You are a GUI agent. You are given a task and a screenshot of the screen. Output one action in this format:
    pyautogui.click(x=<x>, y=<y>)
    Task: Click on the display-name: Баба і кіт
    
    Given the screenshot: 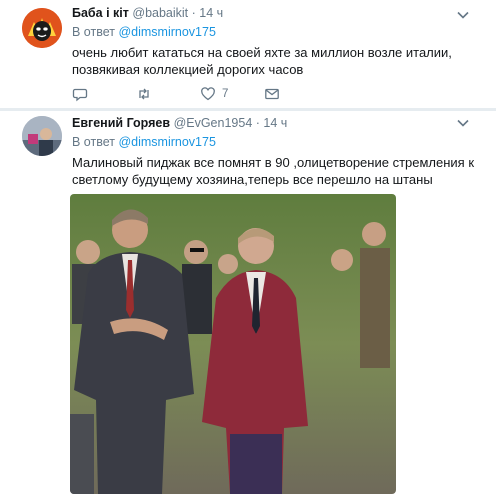 What is the action you would take?
    pyautogui.click(x=100, y=13)
    